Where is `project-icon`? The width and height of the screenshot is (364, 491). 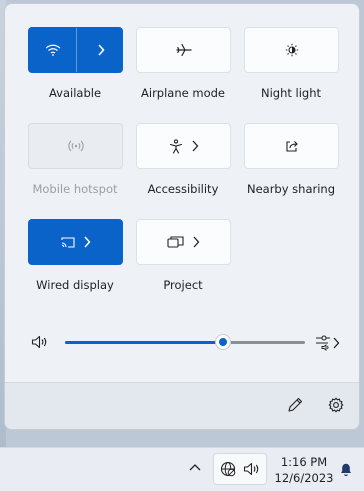
project-icon is located at coordinates (175, 241).